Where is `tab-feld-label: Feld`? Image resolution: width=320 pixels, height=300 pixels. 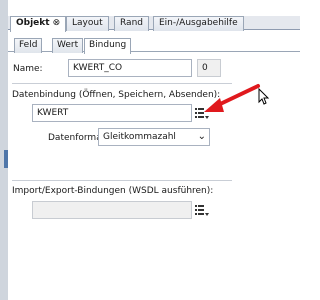 tab-feld-label: Feld is located at coordinates (28, 45).